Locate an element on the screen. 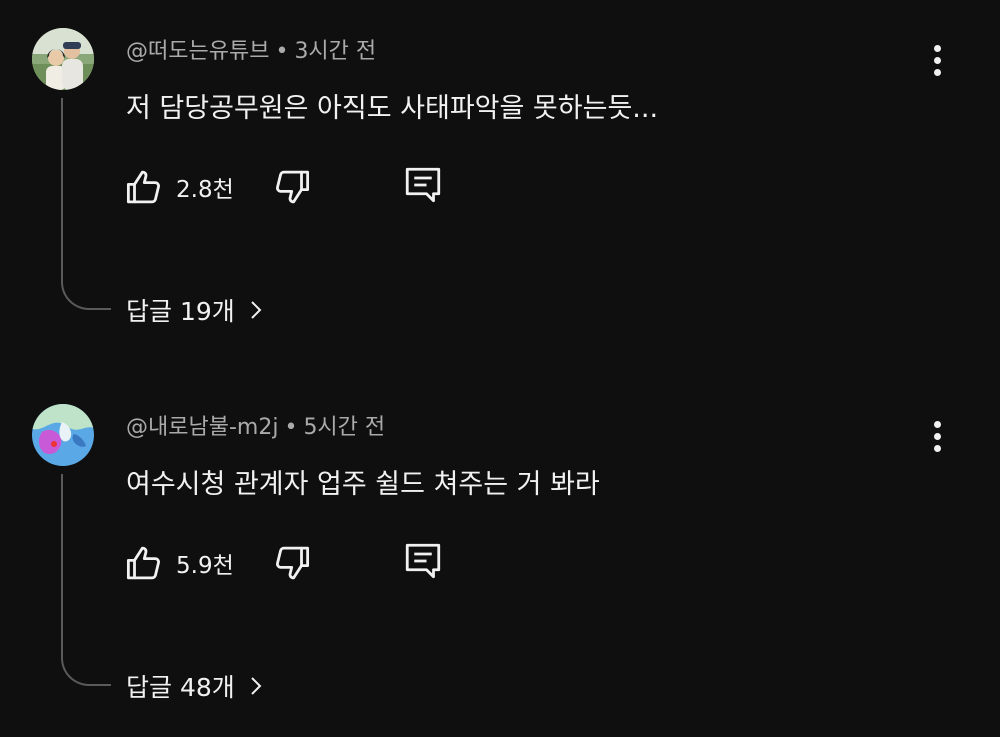 This screenshot has height=737, width=1000. replies-button: 답글 48개 is located at coordinates (194, 686).